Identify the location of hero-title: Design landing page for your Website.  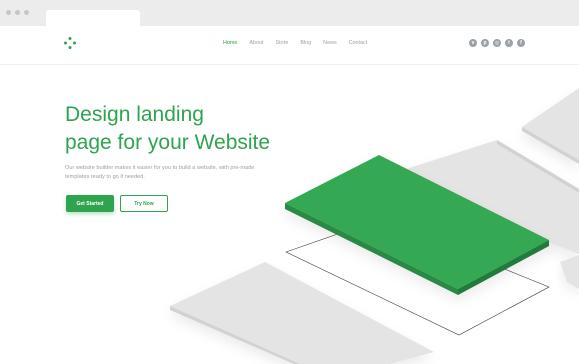
(185, 129).